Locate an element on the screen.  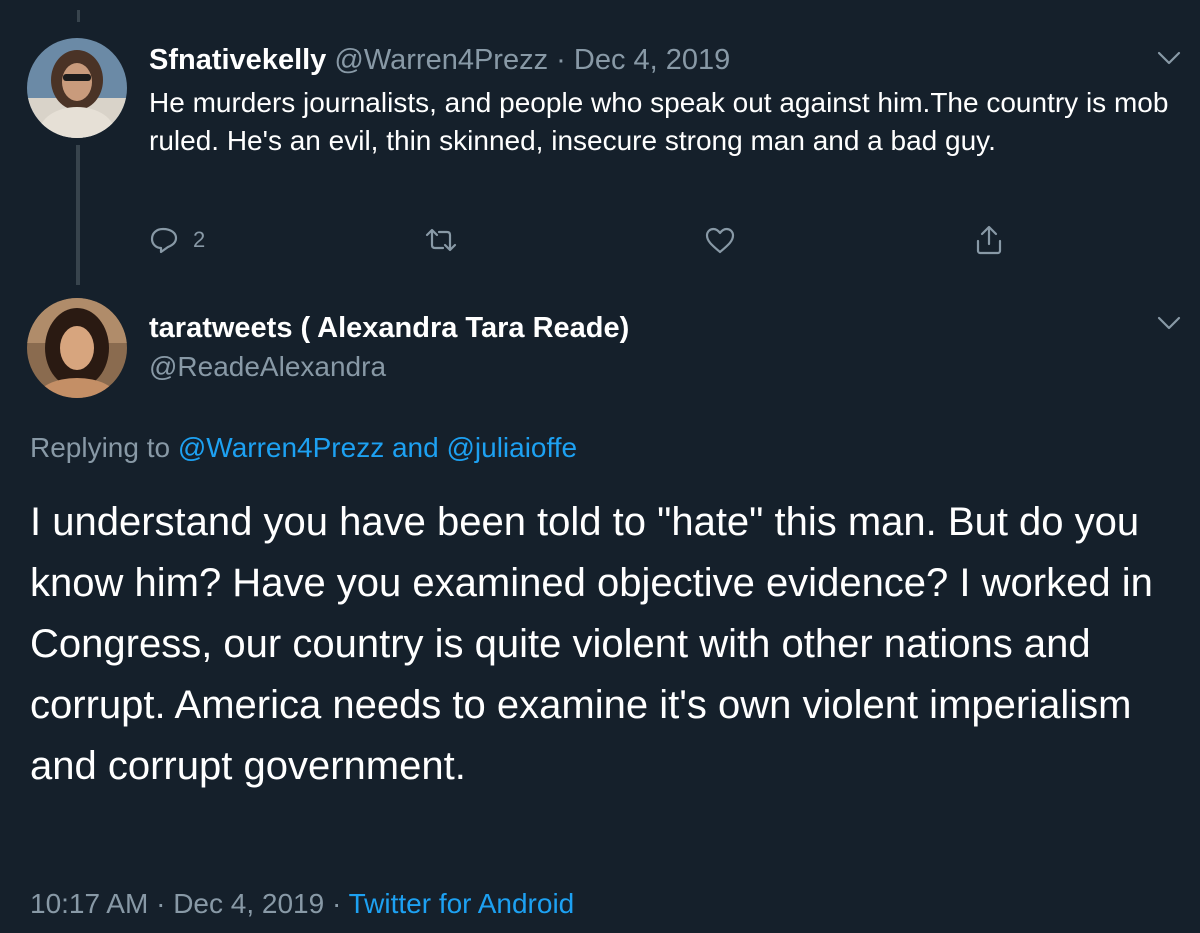
handle: @ReadeAlexandra is located at coordinates (267, 367).